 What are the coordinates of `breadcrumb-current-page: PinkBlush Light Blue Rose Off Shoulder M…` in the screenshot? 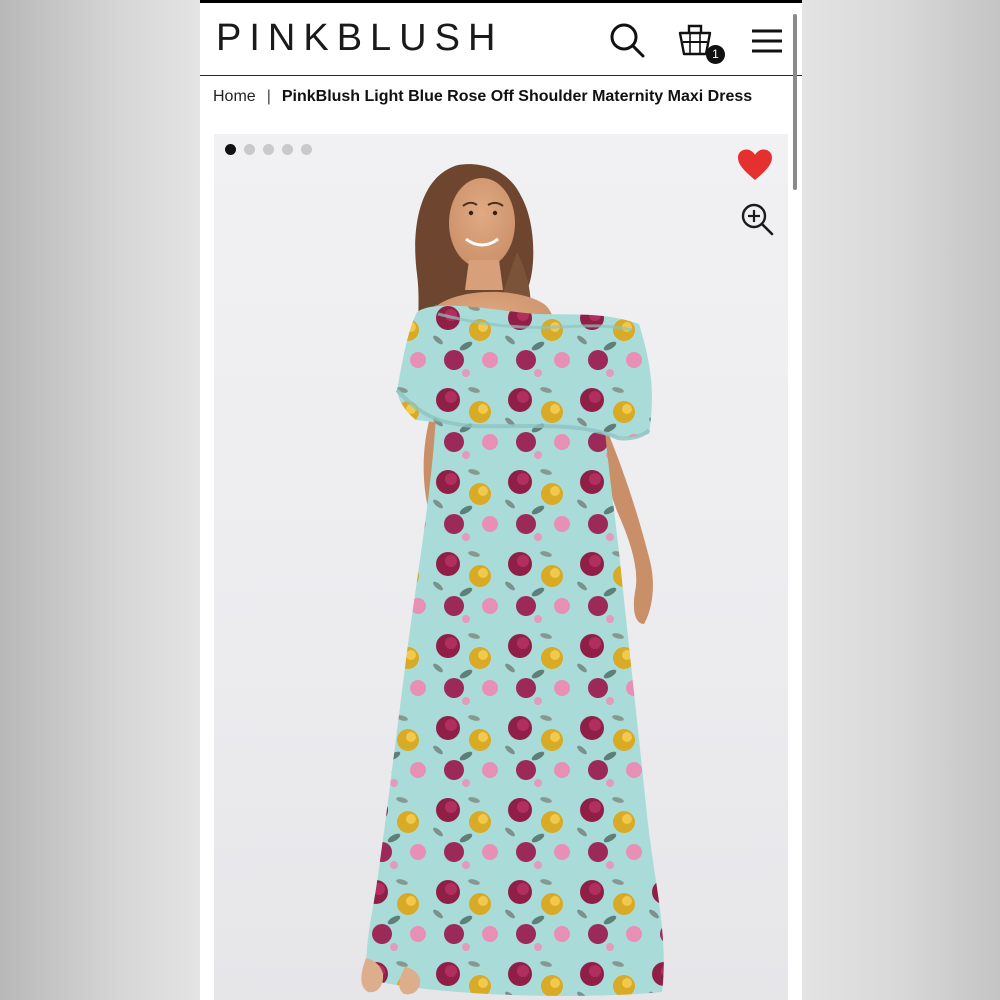 It's located at (517, 96).